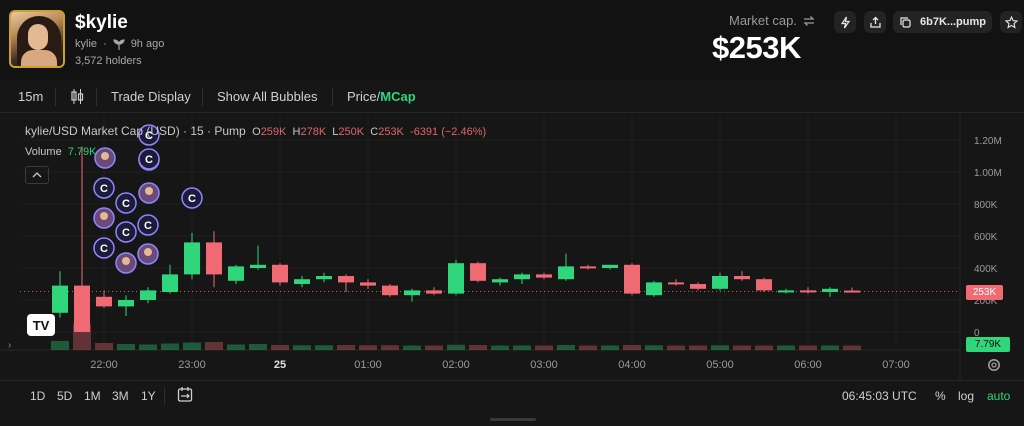  I want to click on share-button, so click(875, 22).